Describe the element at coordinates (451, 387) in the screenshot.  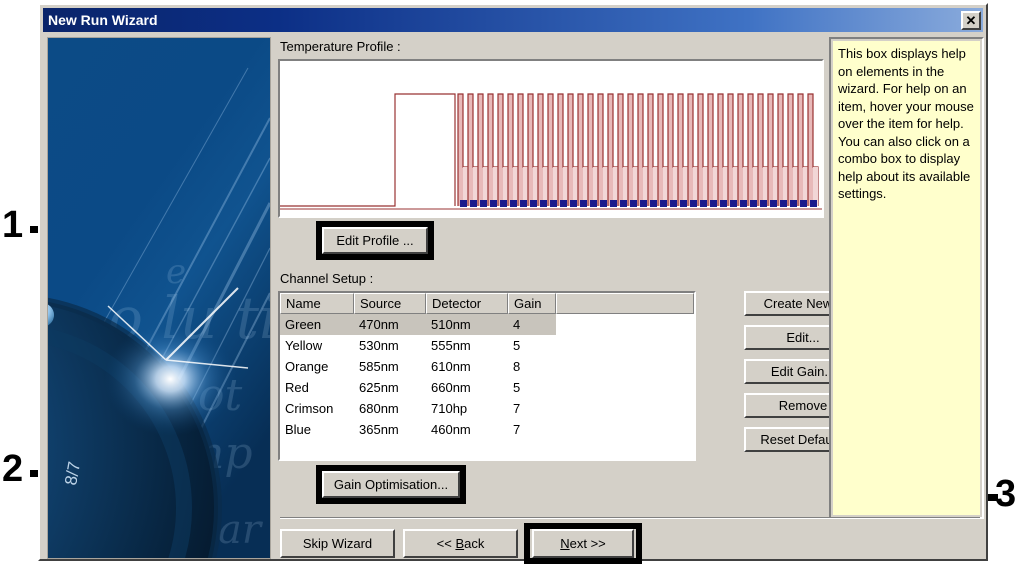
I see `cell-detector: 660nm` at that location.